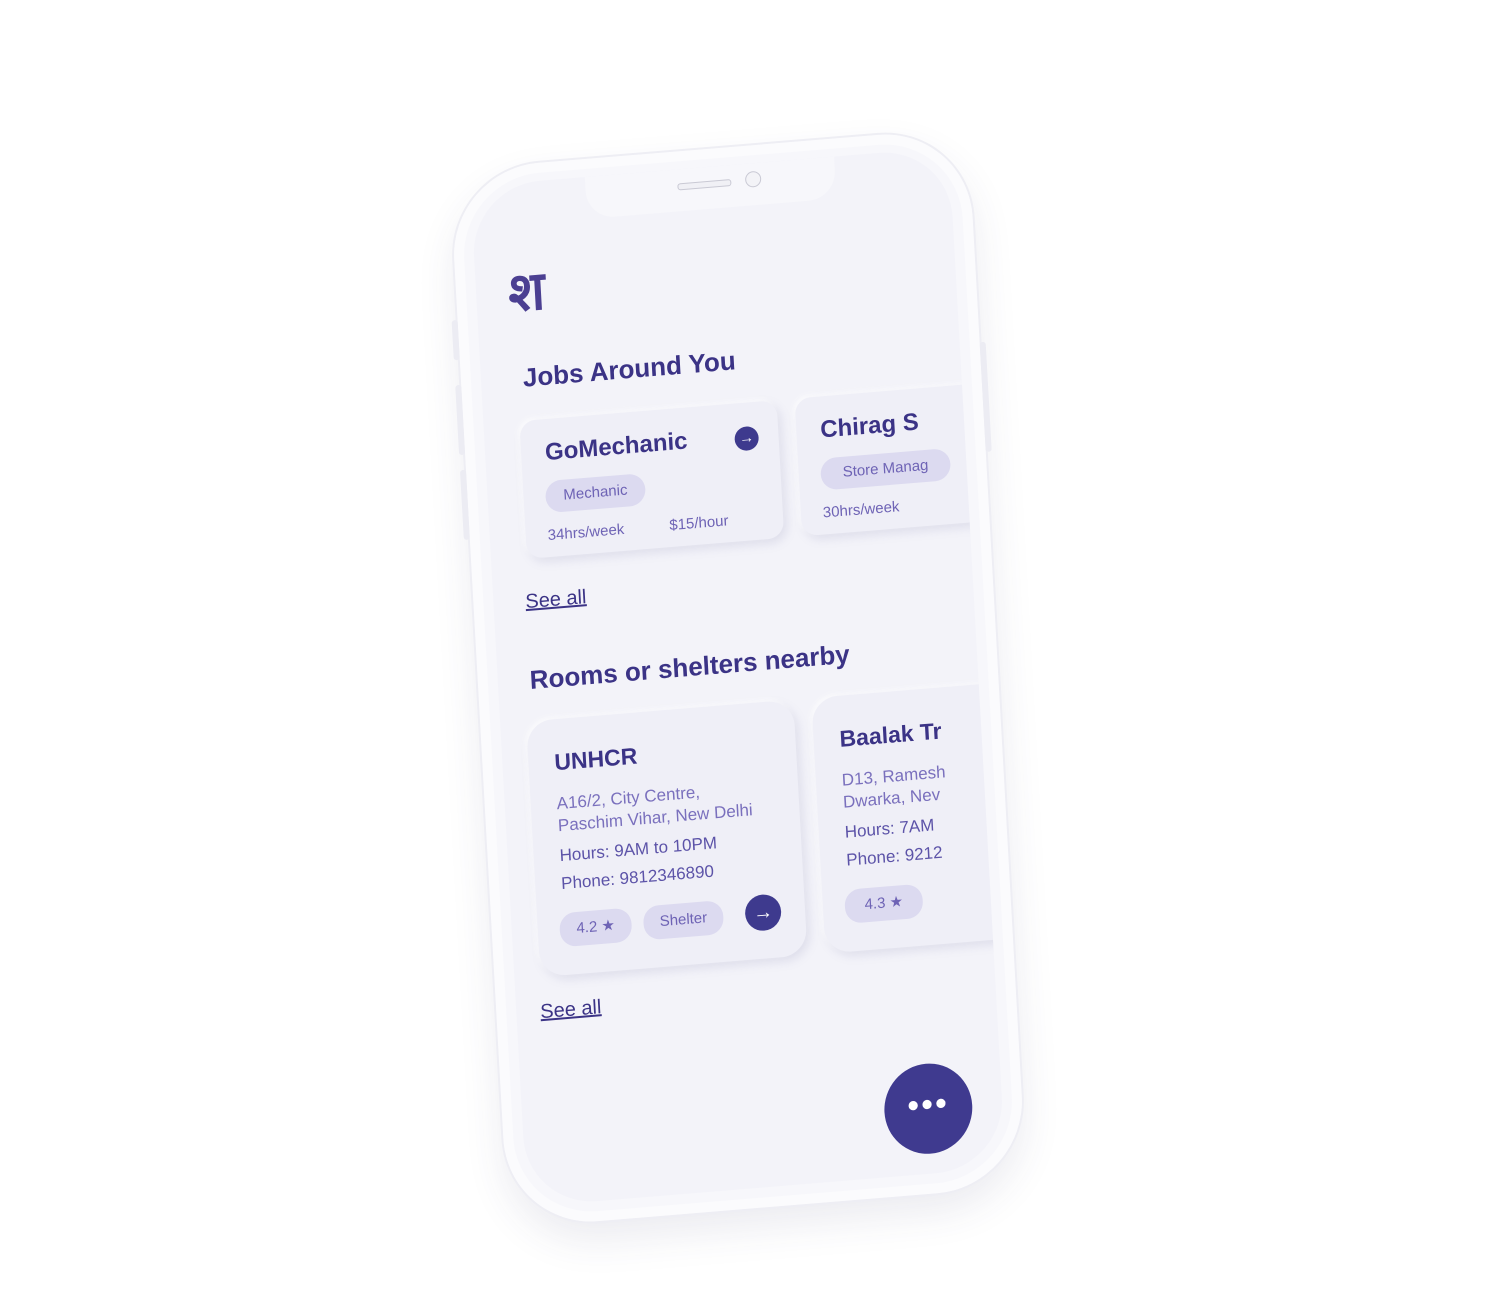 Image resolution: width=1490 pixels, height=1306 pixels. What do you see at coordinates (698, 523) in the screenshot?
I see `job-pay: $15/hour` at bounding box center [698, 523].